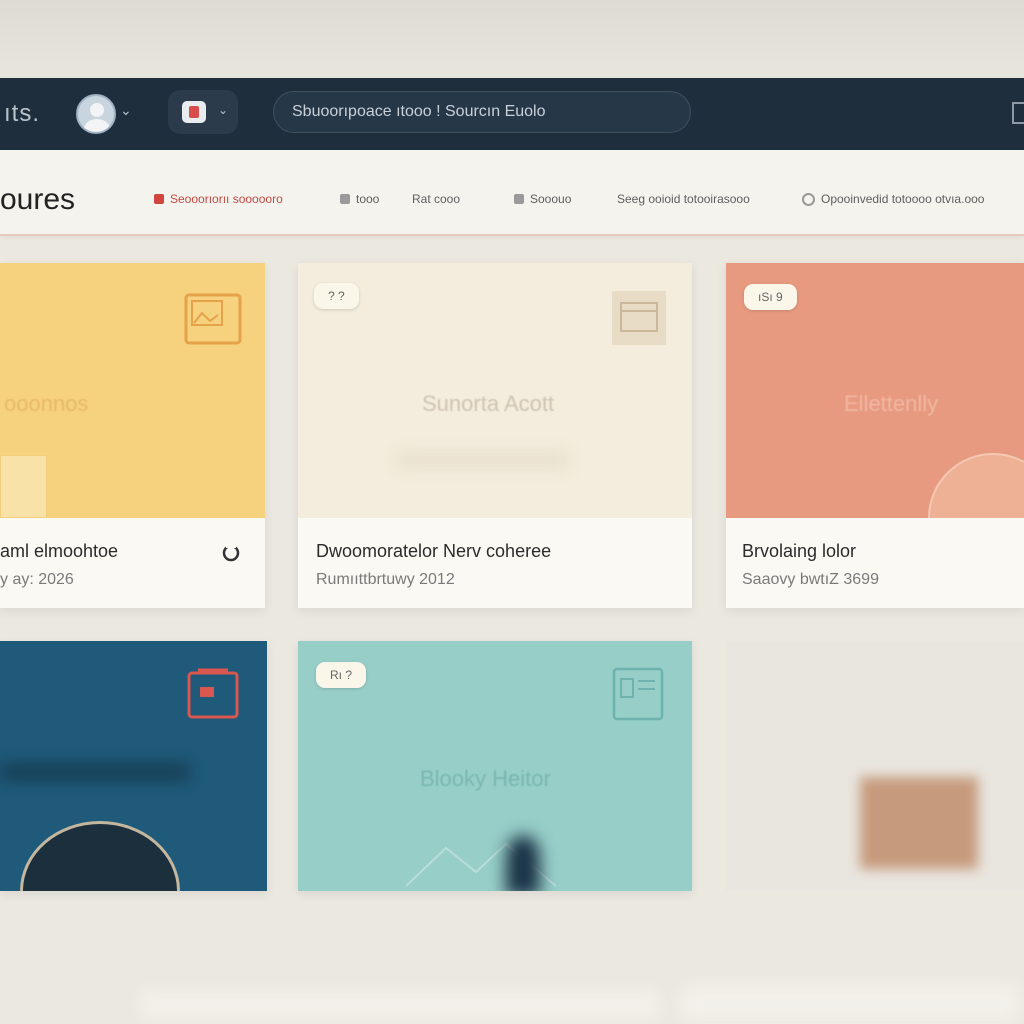  Describe the element at coordinates (231, 553) in the screenshot. I see `refresh-icon` at that location.